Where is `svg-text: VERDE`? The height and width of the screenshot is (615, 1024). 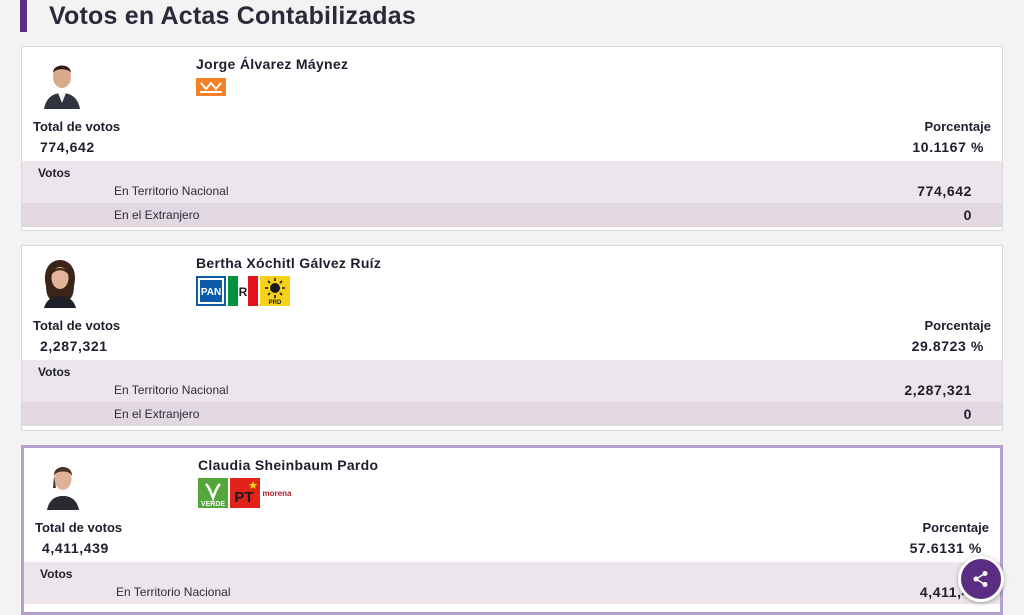 svg-text: VERDE is located at coordinates (213, 504).